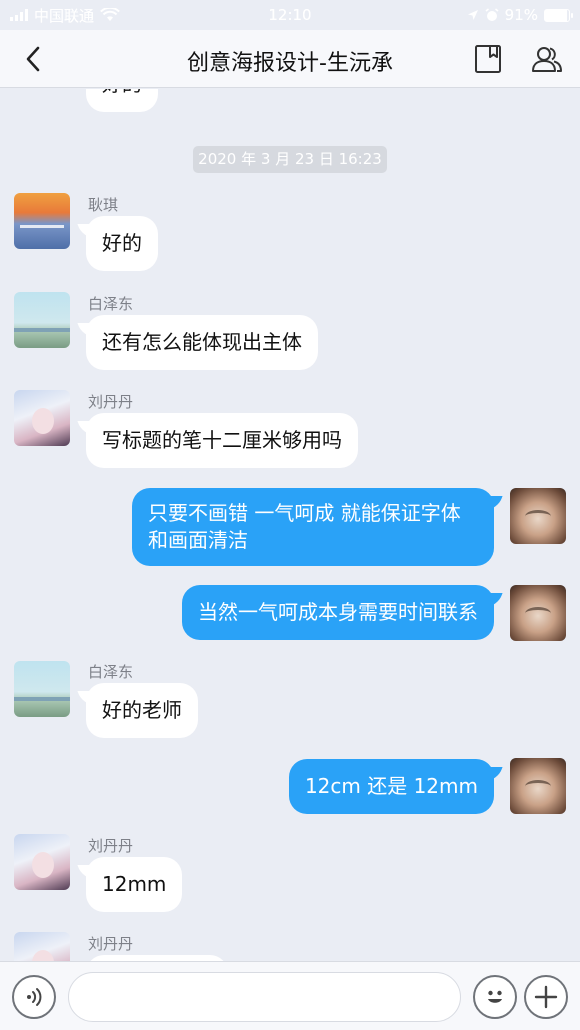 This screenshot has height=1030, width=580. I want to click on nav-bar: 创意海报设计-生沅承, so click(290, 59).